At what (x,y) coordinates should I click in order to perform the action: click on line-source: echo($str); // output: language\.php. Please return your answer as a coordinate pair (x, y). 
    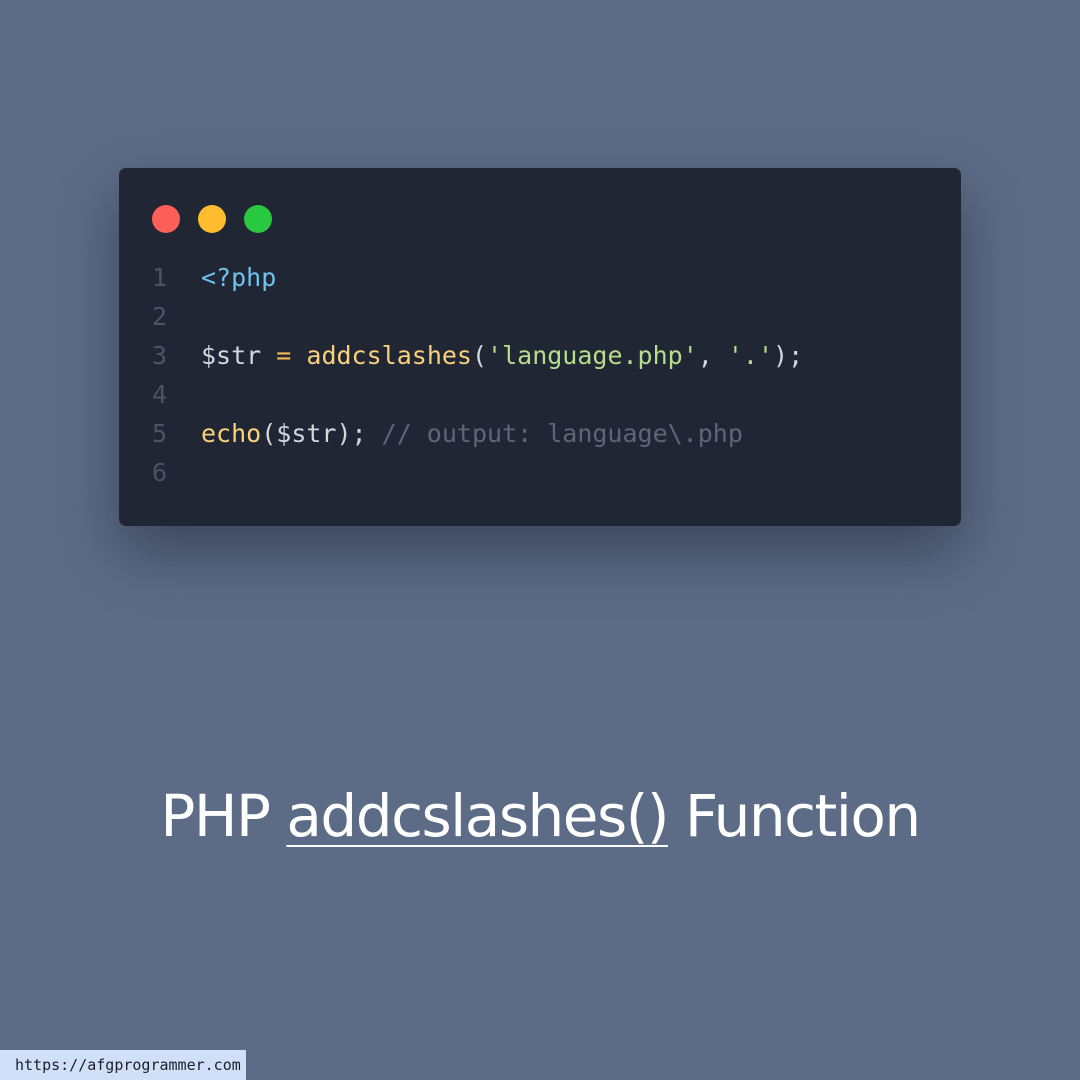
    Looking at the image, I should click on (472, 433).